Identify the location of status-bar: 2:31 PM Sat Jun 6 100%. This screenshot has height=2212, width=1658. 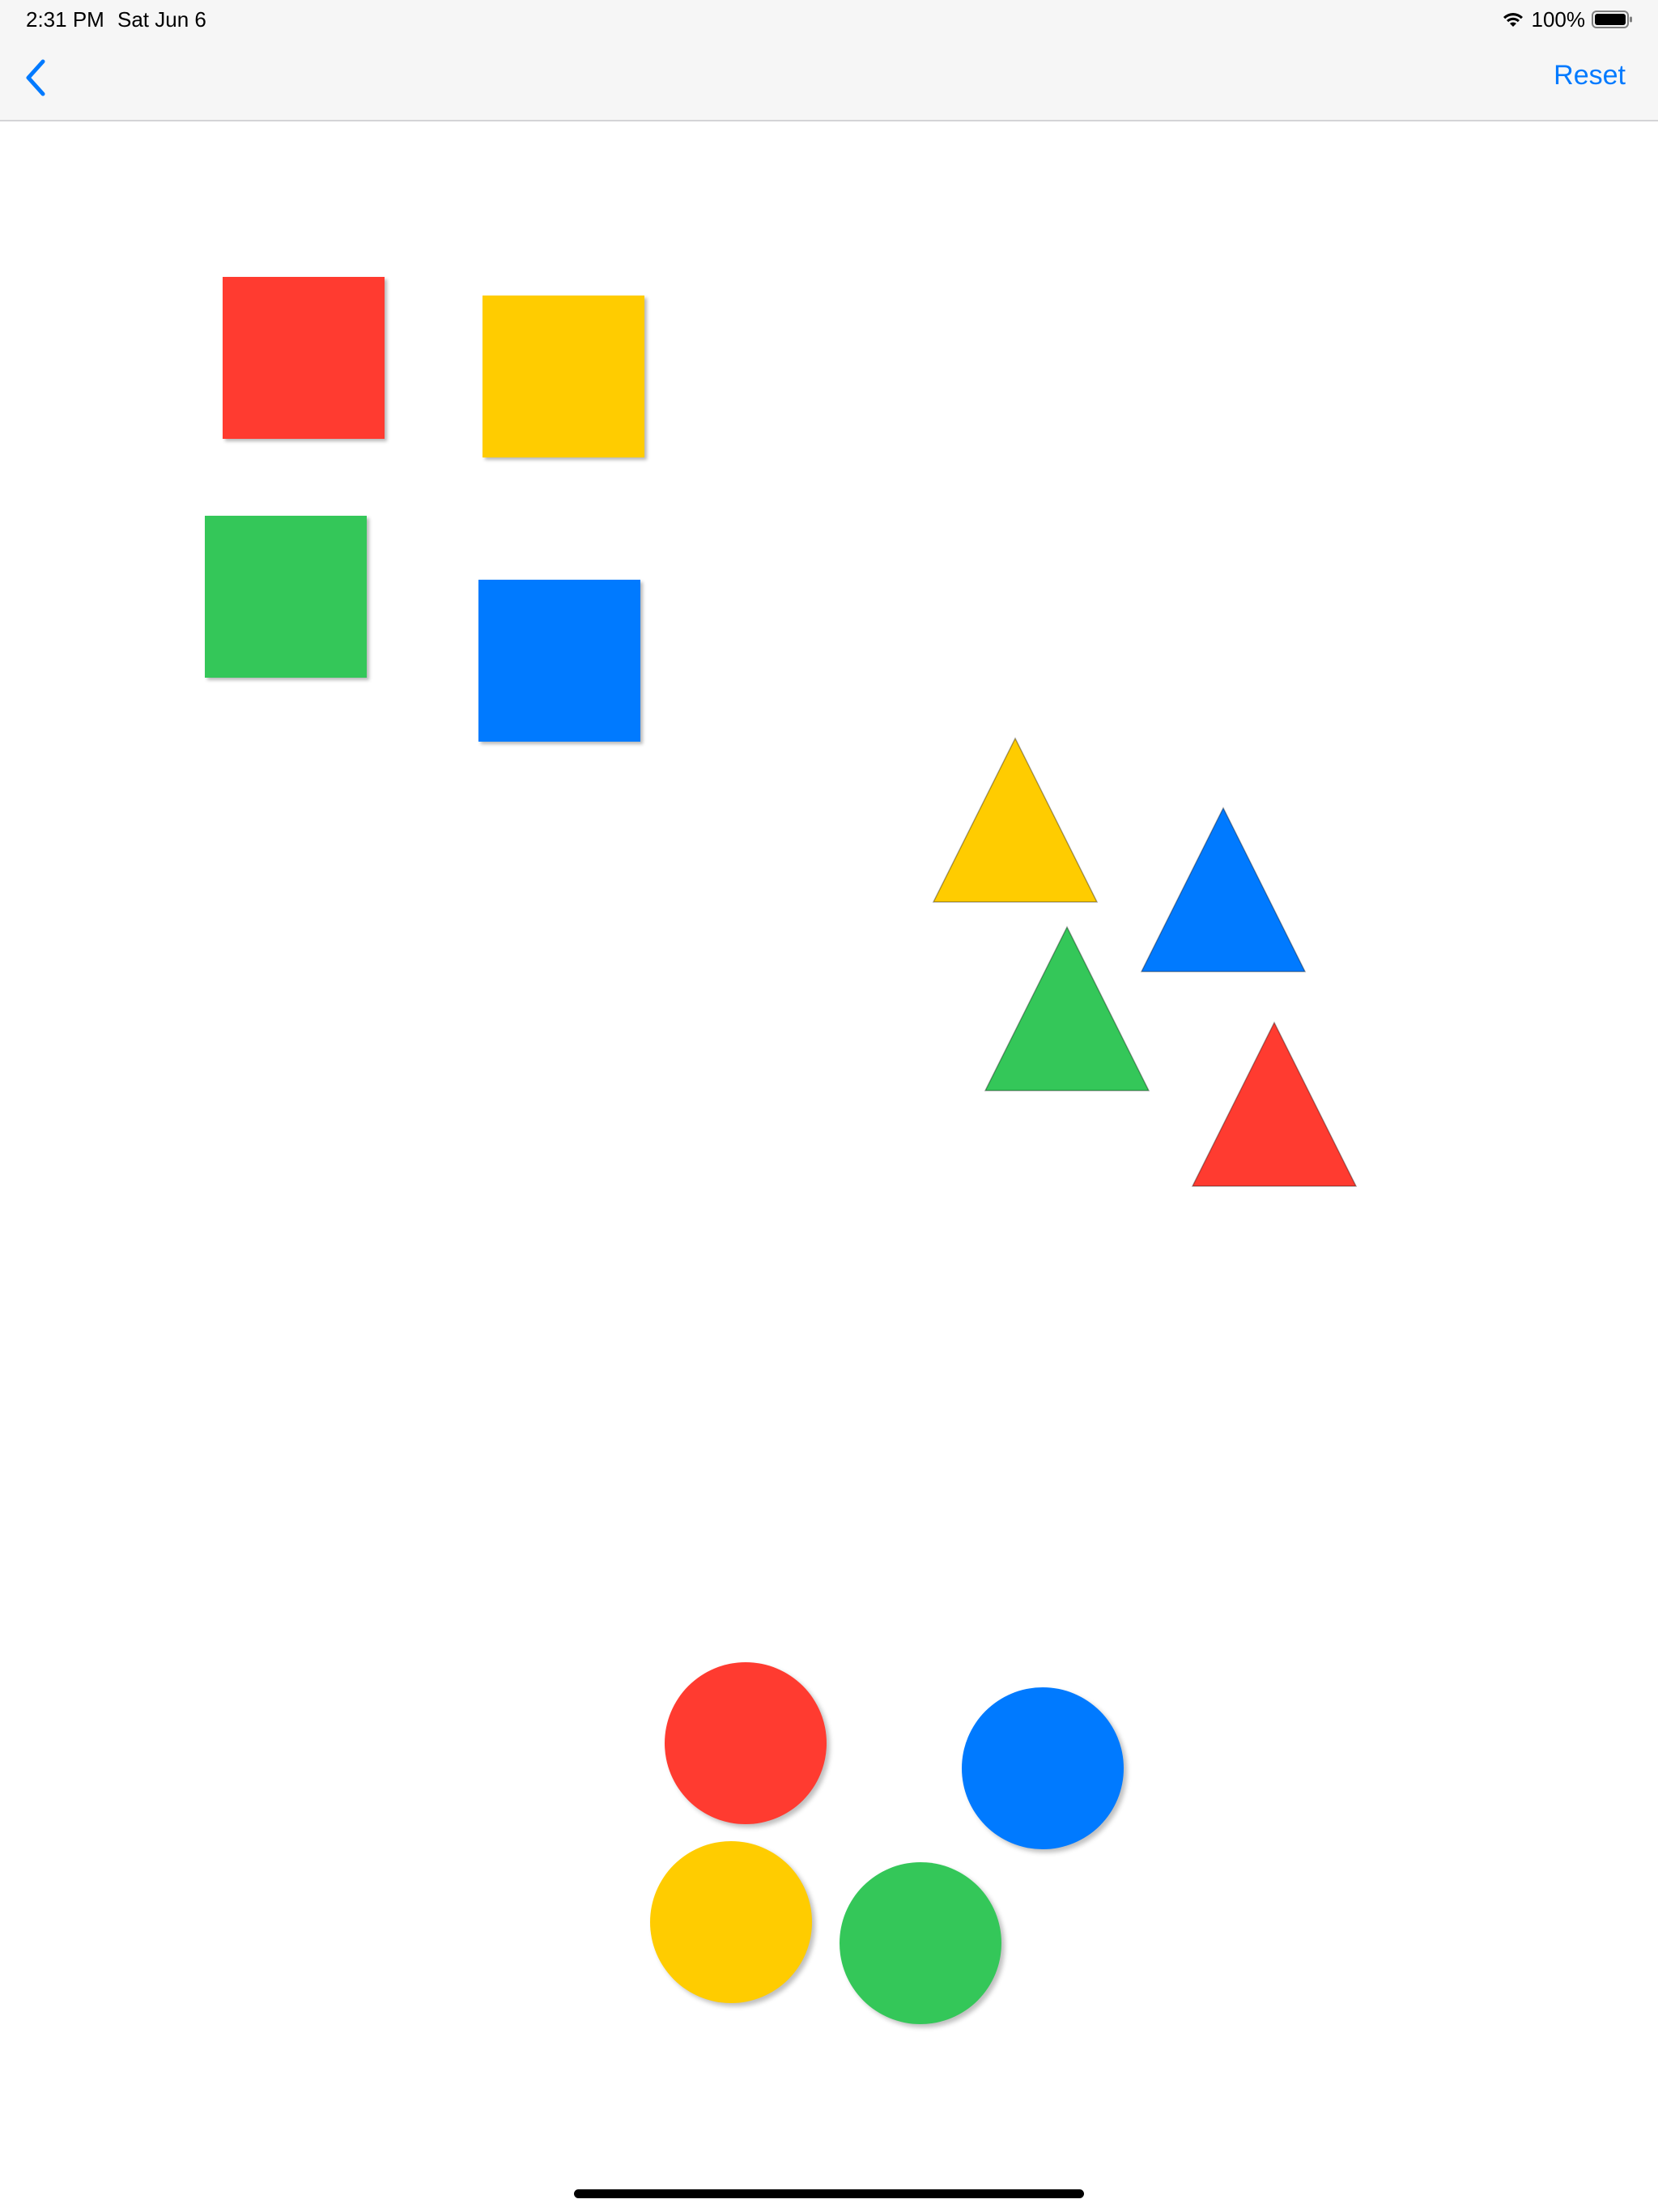
(829, 19).